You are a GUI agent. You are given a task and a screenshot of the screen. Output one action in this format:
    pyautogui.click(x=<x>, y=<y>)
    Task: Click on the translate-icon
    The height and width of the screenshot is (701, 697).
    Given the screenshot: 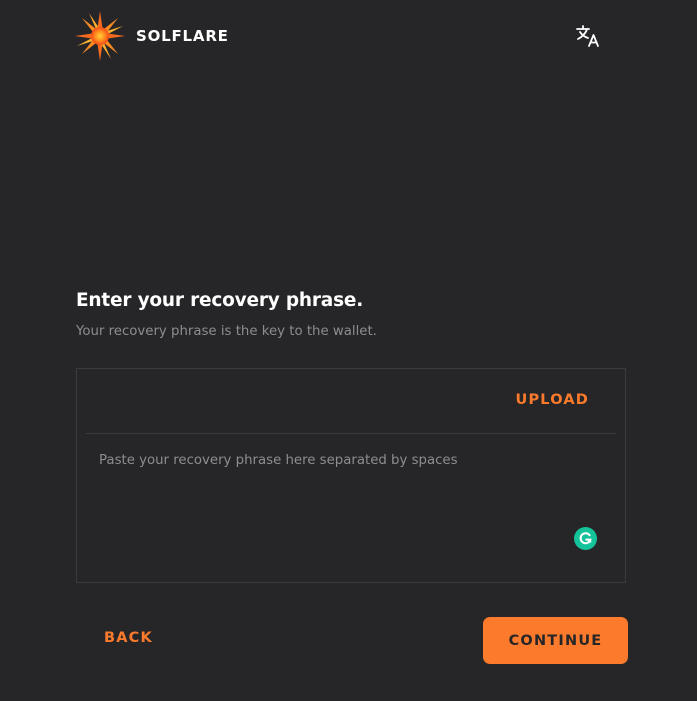 What is the action you would take?
    pyautogui.click(x=587, y=36)
    